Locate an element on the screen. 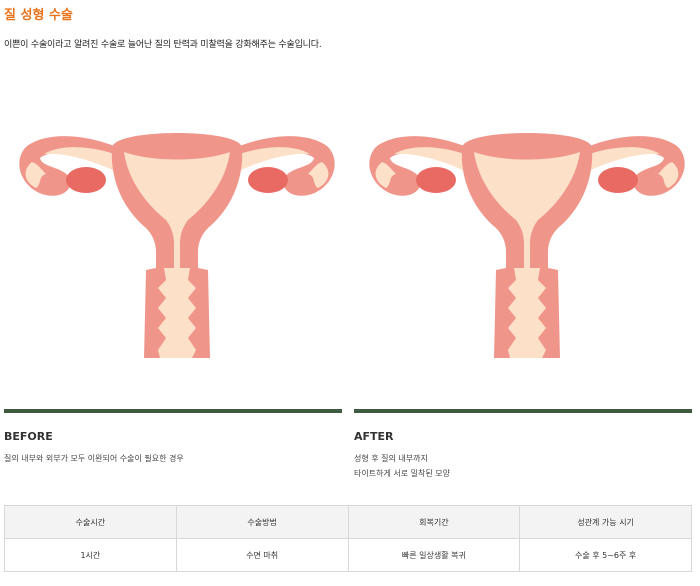 Image resolution: width=700 pixels, height=586 pixels. header-surgery-method: 수술방법 is located at coordinates (262, 522).